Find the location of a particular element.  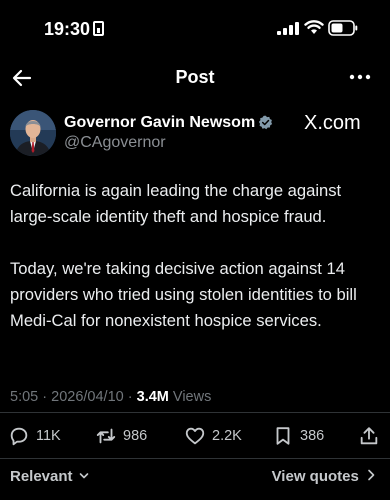

share-button is located at coordinates (369, 436).